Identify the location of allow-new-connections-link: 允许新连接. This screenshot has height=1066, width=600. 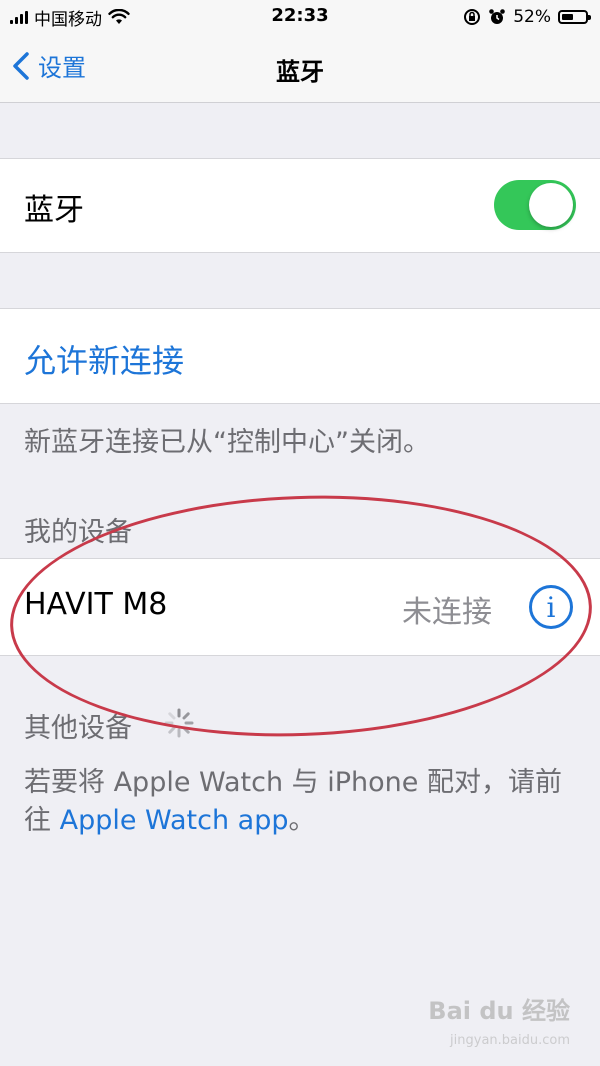
(104, 359).